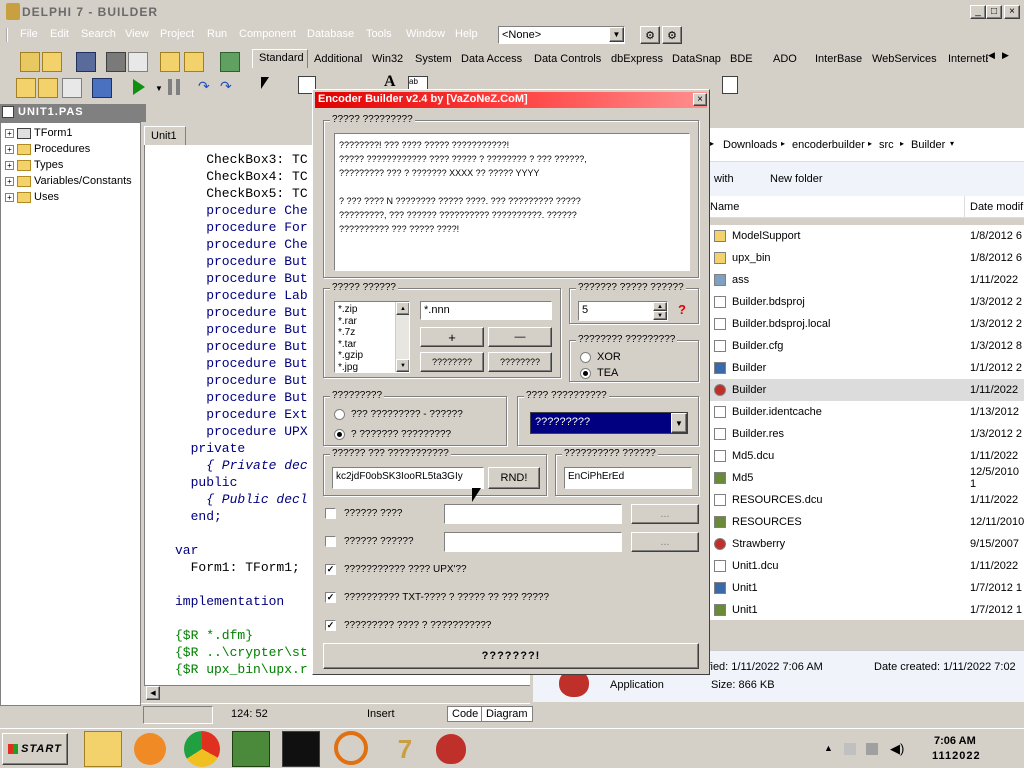 The width and height of the screenshot is (1024, 768). I want to click on file-row: Builder 1/11/2022, so click(865, 390).